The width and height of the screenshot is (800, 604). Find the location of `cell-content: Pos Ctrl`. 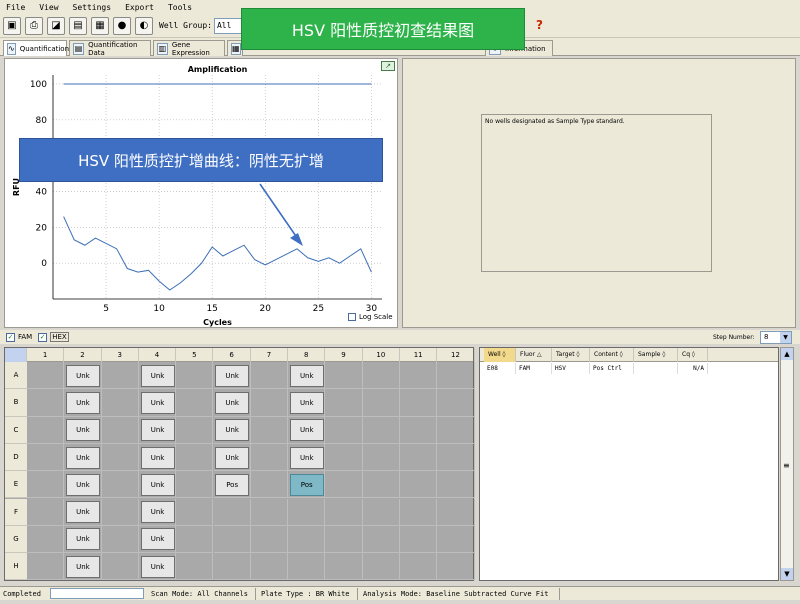

cell-content: Pos Ctrl is located at coordinates (612, 368).